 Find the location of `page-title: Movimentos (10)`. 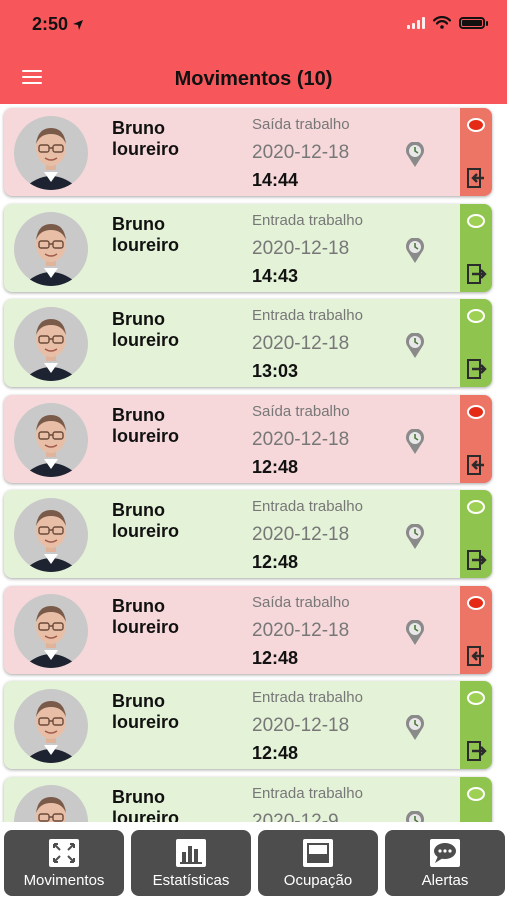

page-title: Movimentos (10) is located at coordinates (253, 79).